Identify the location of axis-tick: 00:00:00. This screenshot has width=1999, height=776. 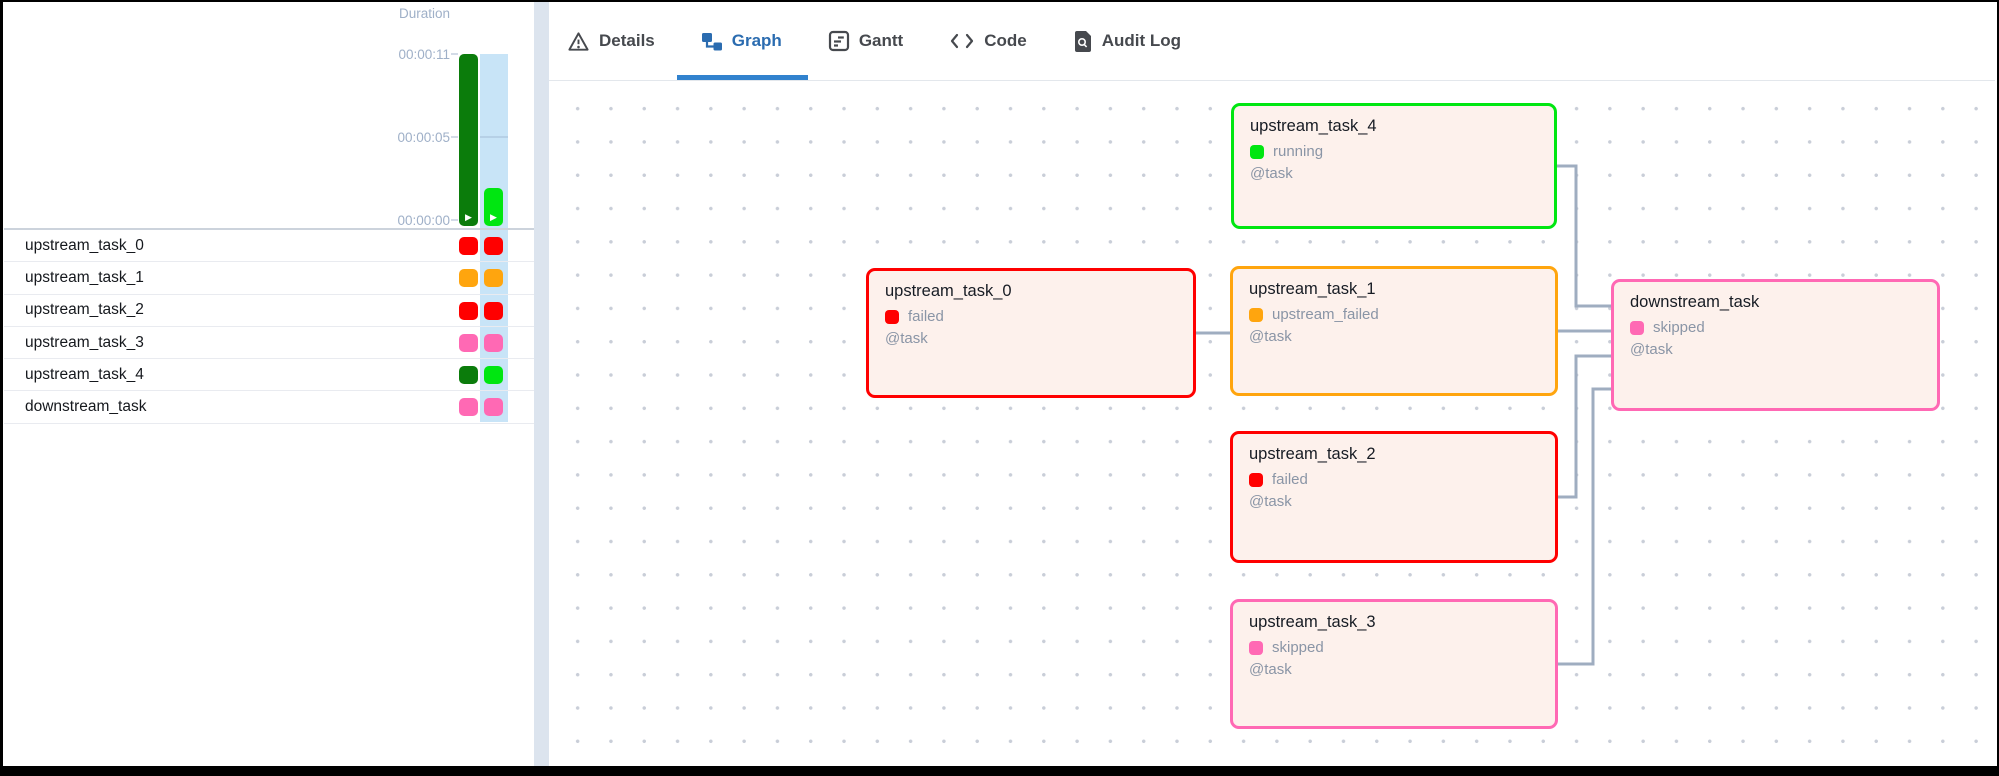
(423, 220).